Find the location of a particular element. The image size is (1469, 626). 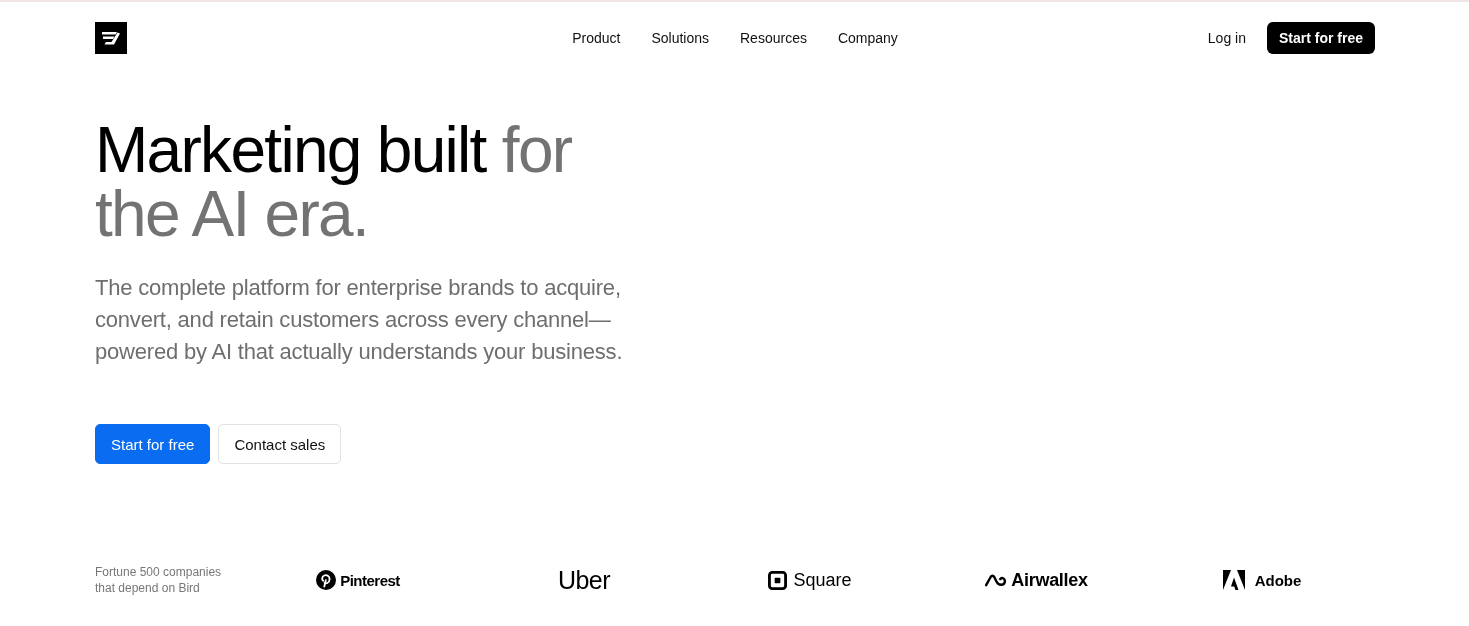

nav-link: Solutions is located at coordinates (680, 38).